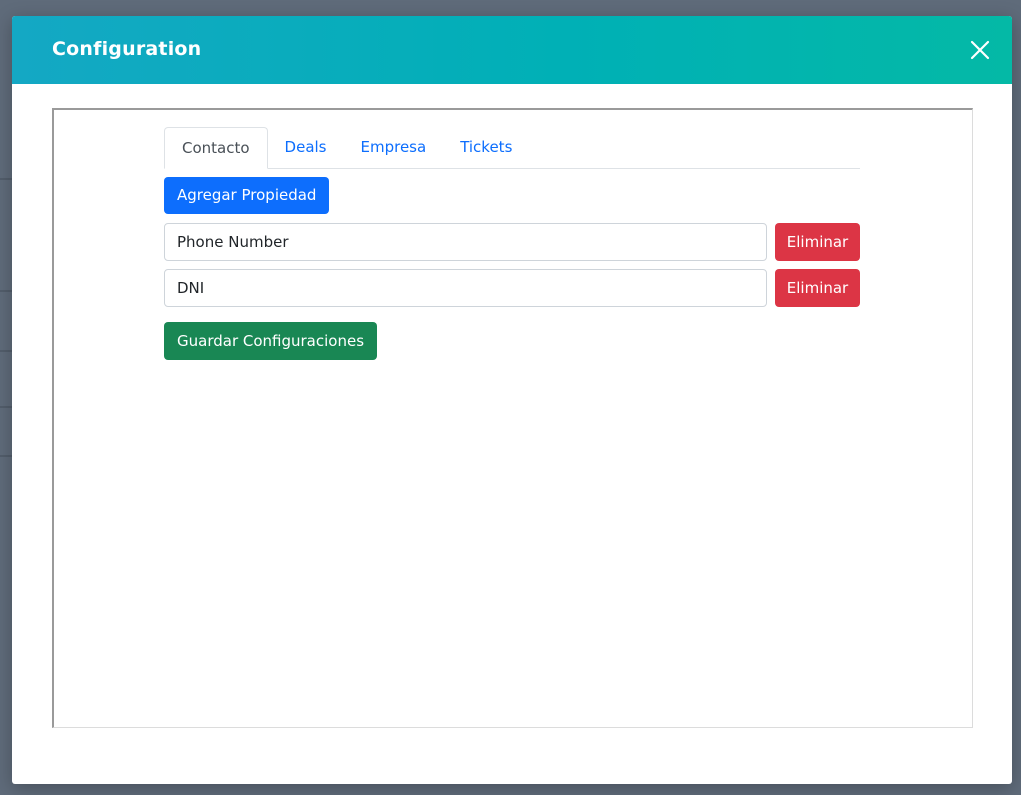  What do you see at coordinates (216, 148) in the screenshot?
I see `tab-contacto: Contacto` at bounding box center [216, 148].